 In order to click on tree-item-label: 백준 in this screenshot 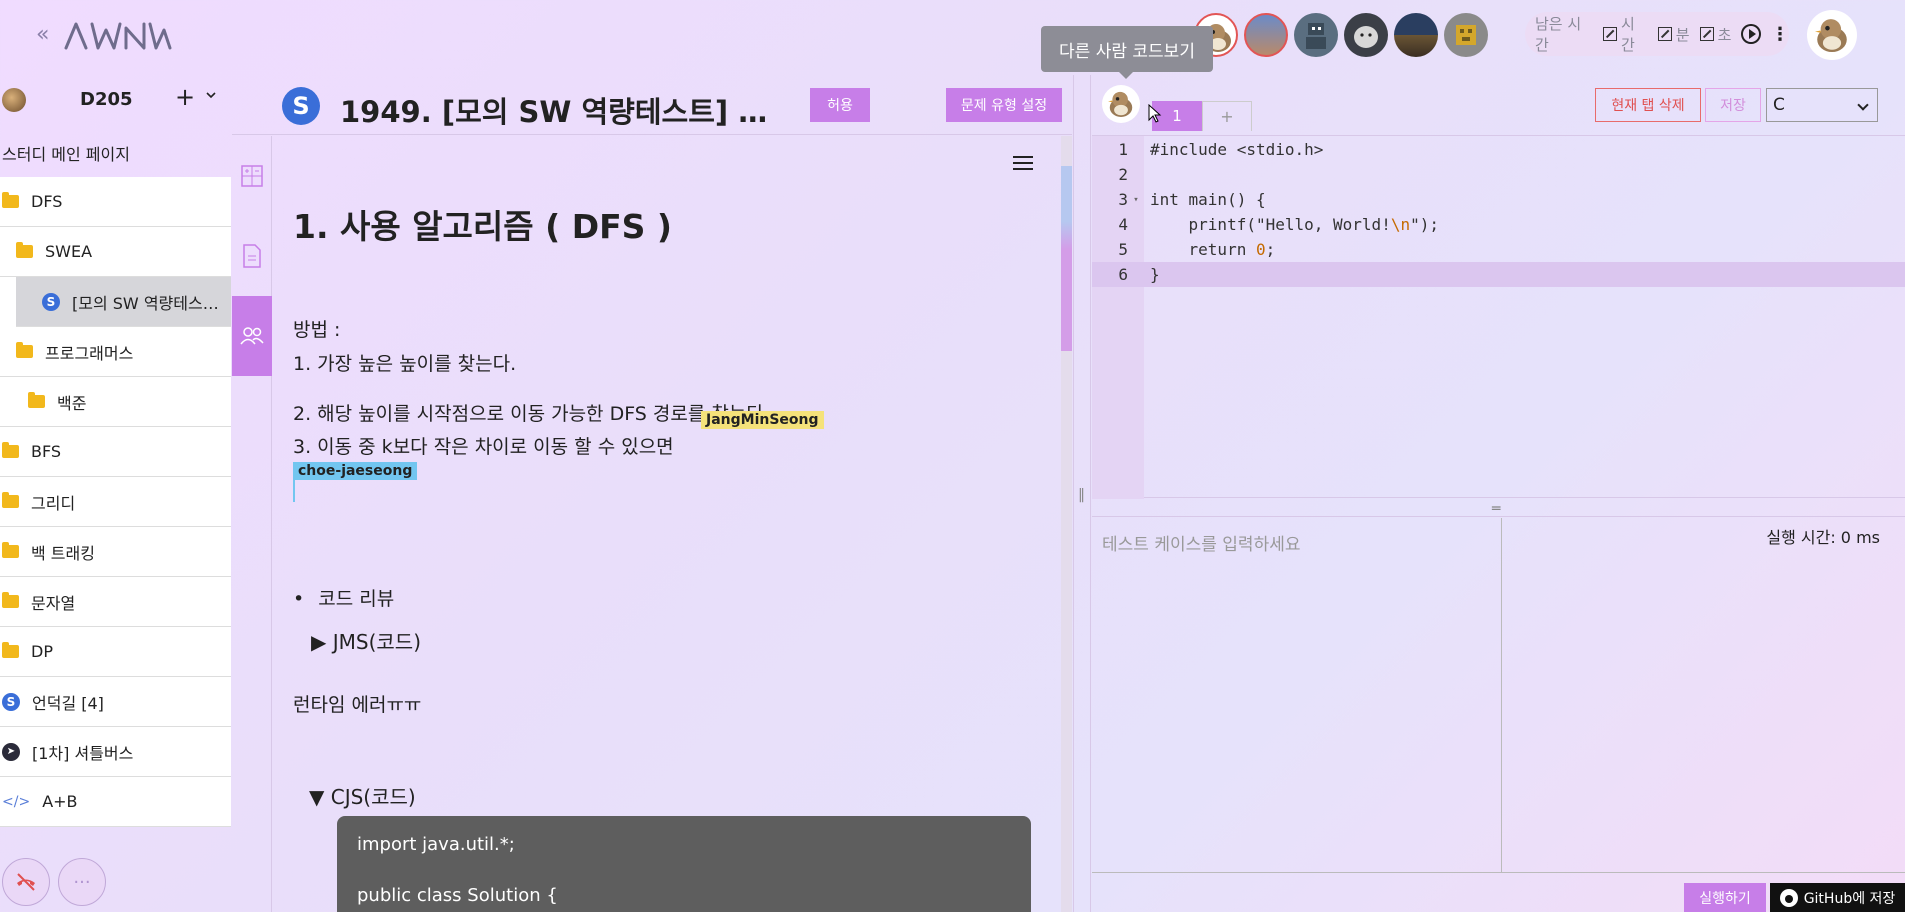, I will do `click(72, 403)`.